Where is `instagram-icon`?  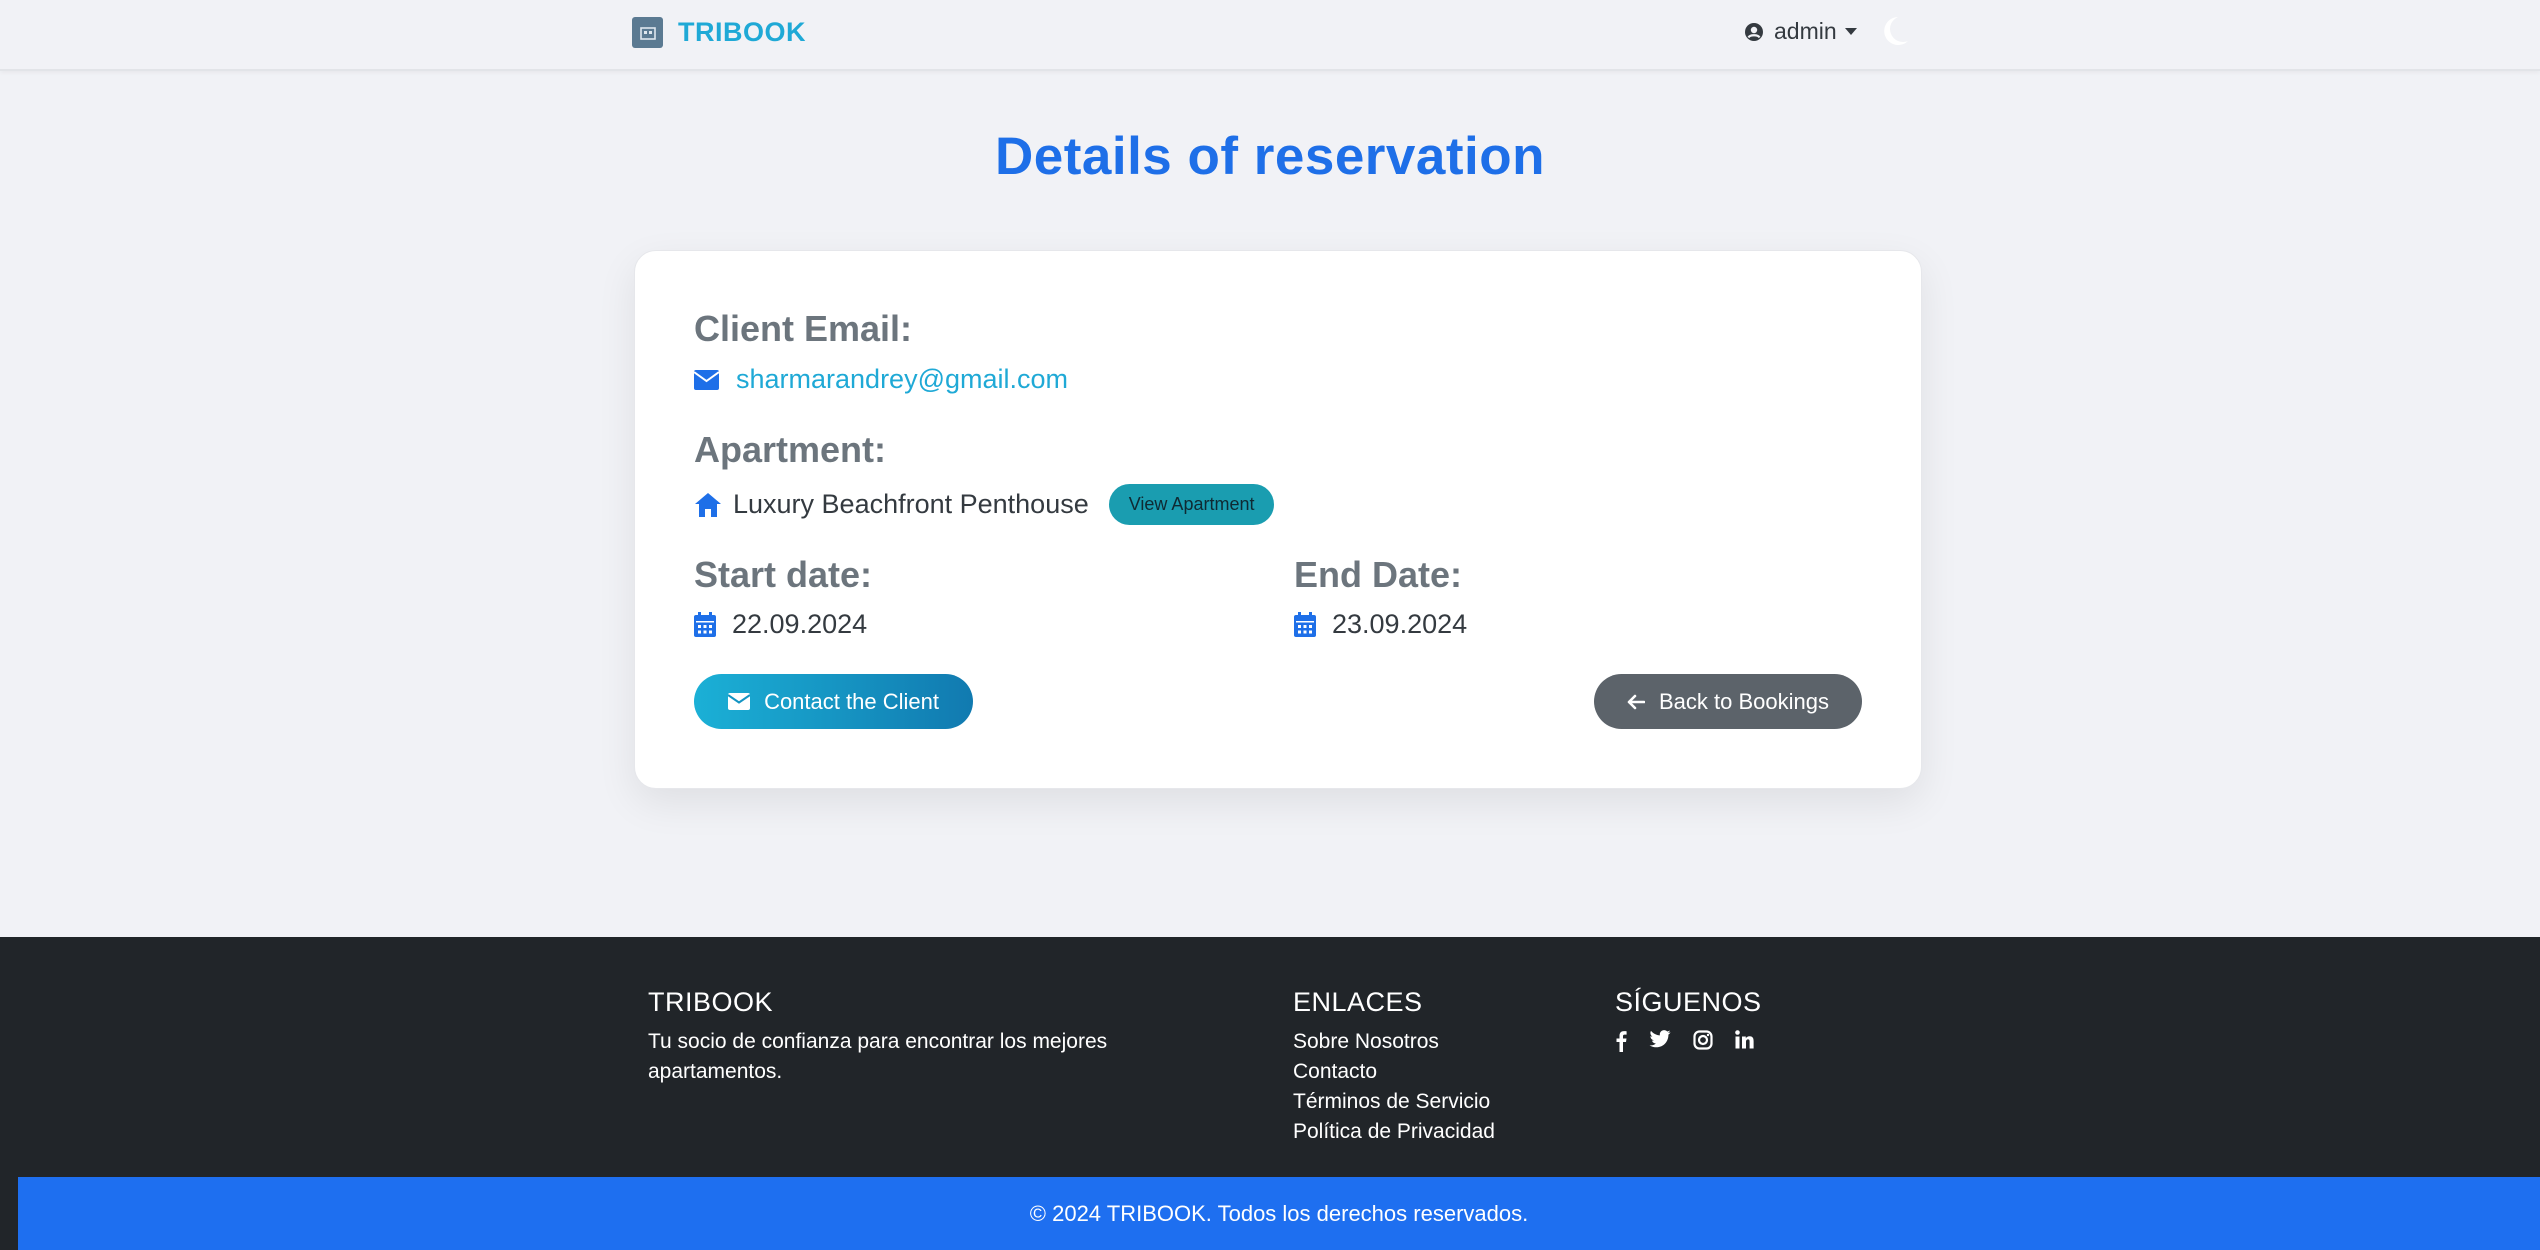 instagram-icon is located at coordinates (1703, 1043).